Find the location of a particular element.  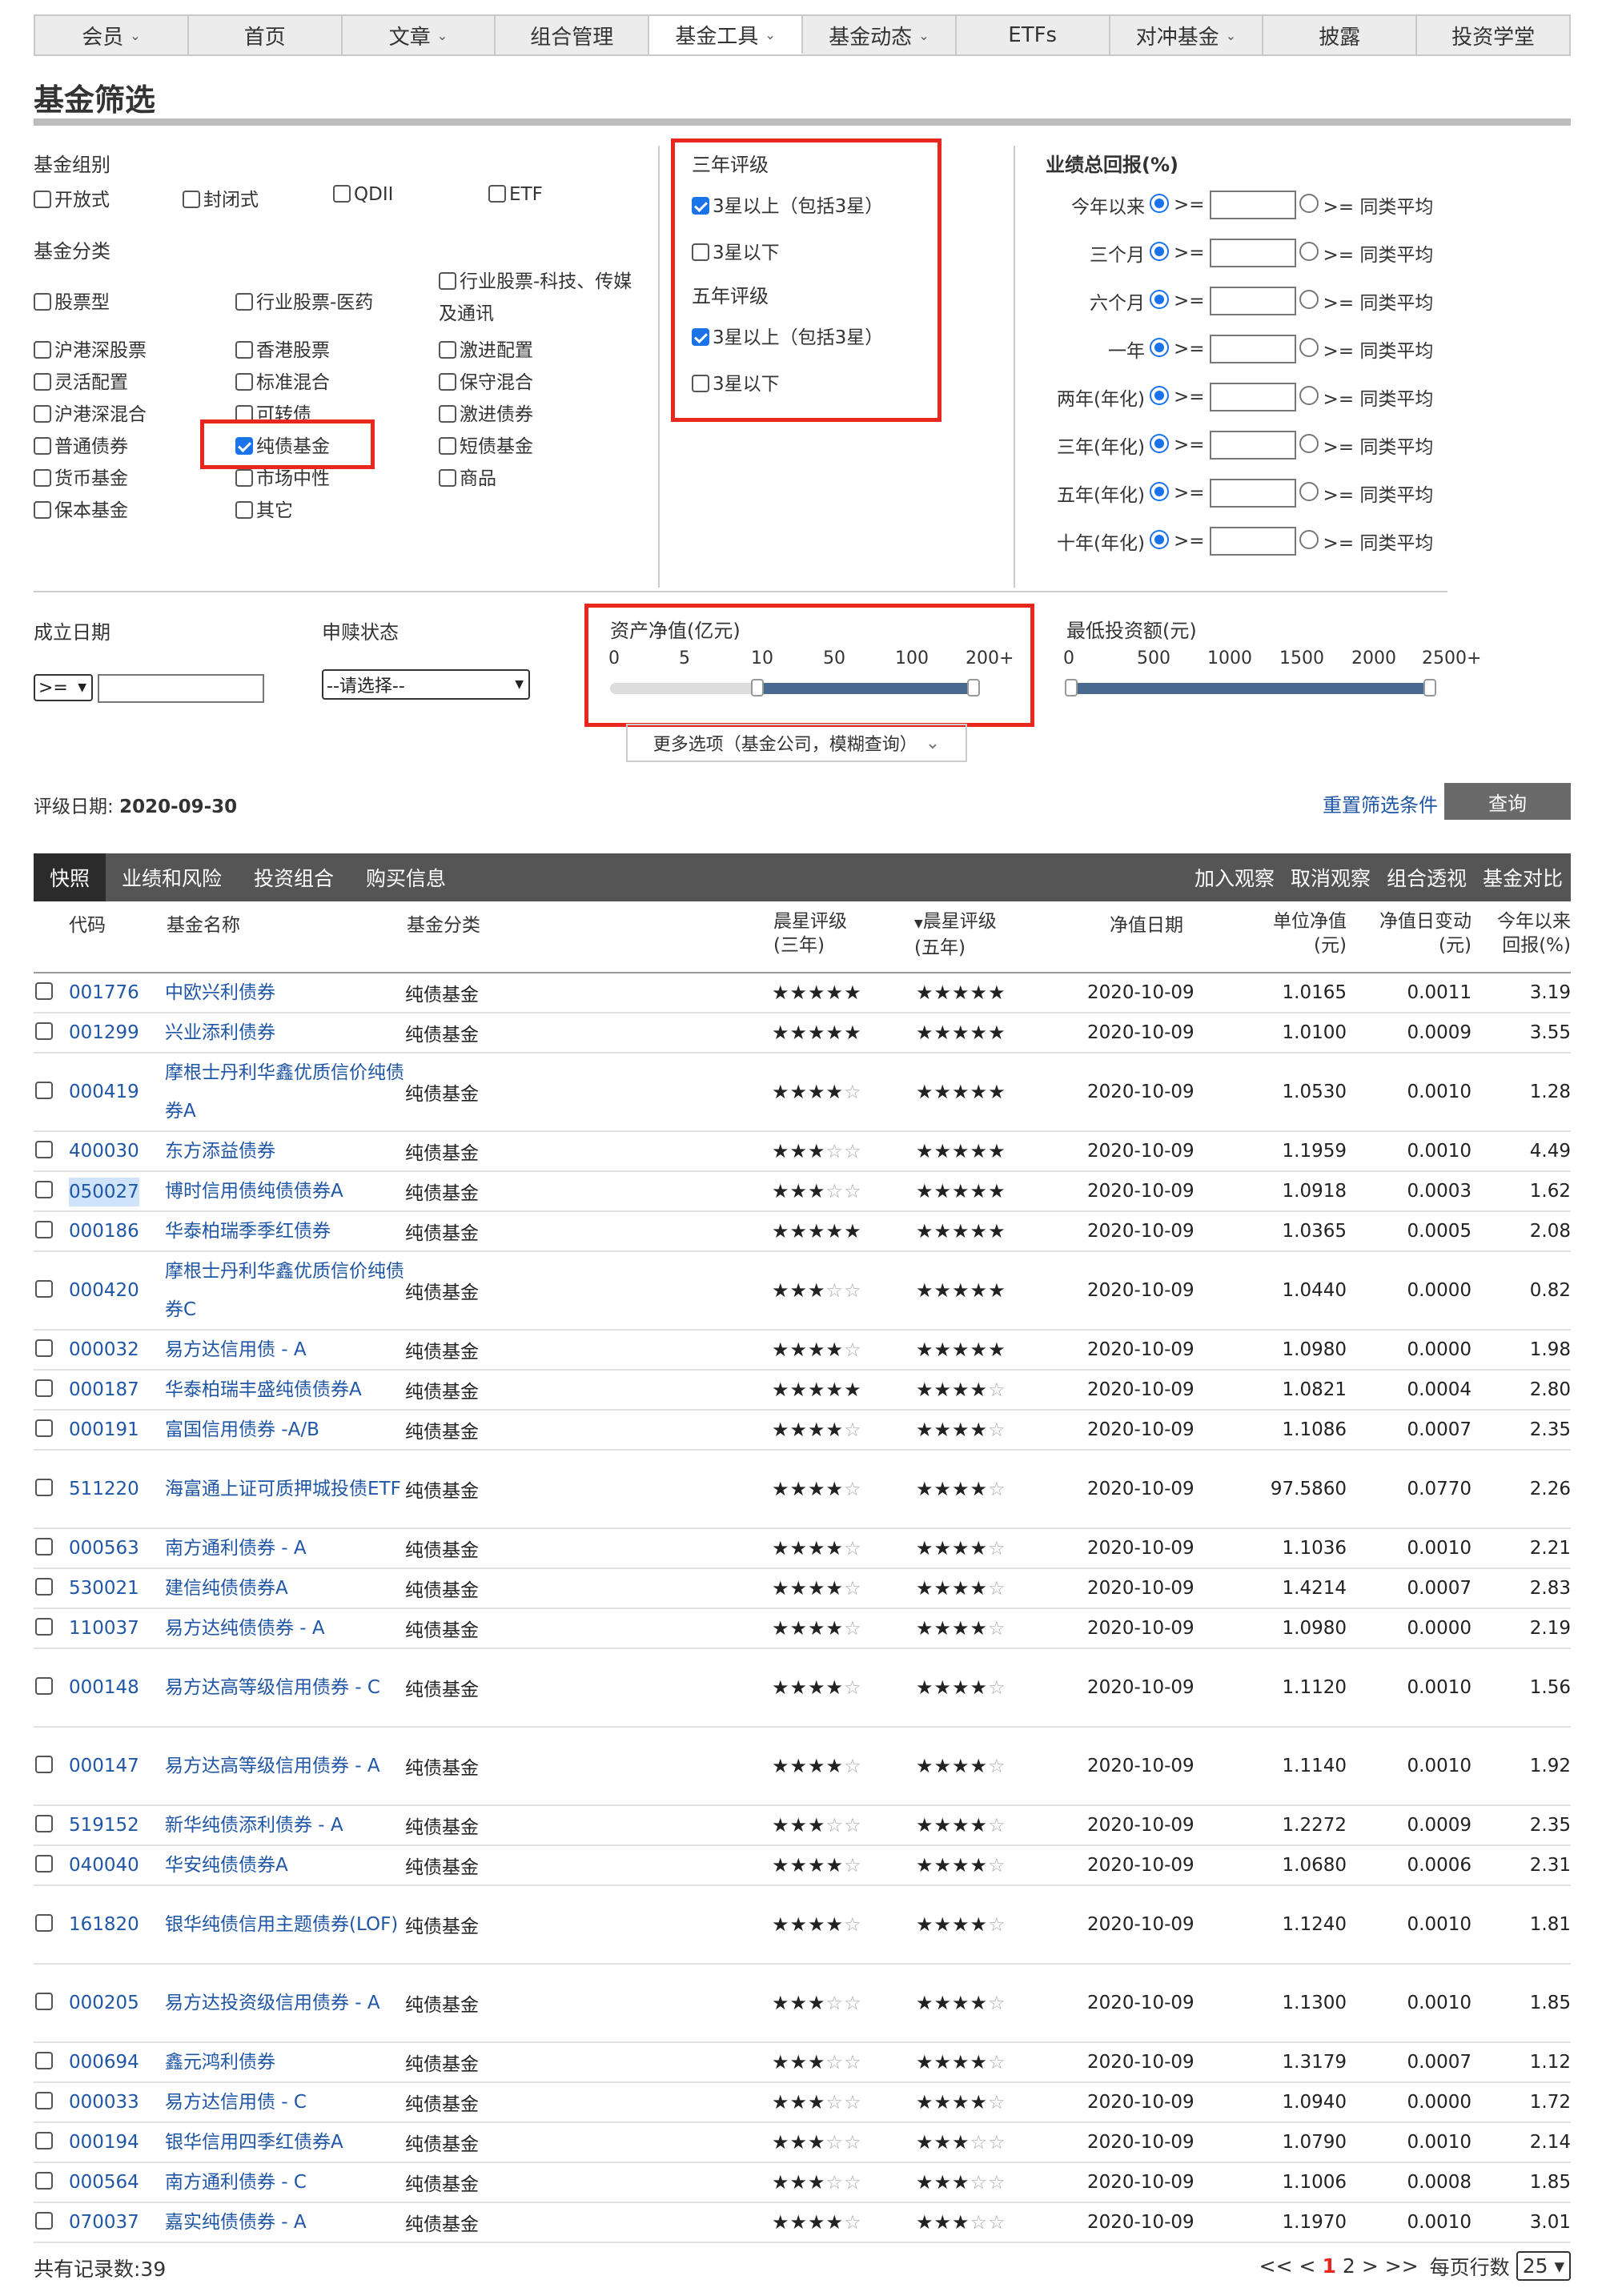

fund-code-link: 040040 is located at coordinates (104, 1865).